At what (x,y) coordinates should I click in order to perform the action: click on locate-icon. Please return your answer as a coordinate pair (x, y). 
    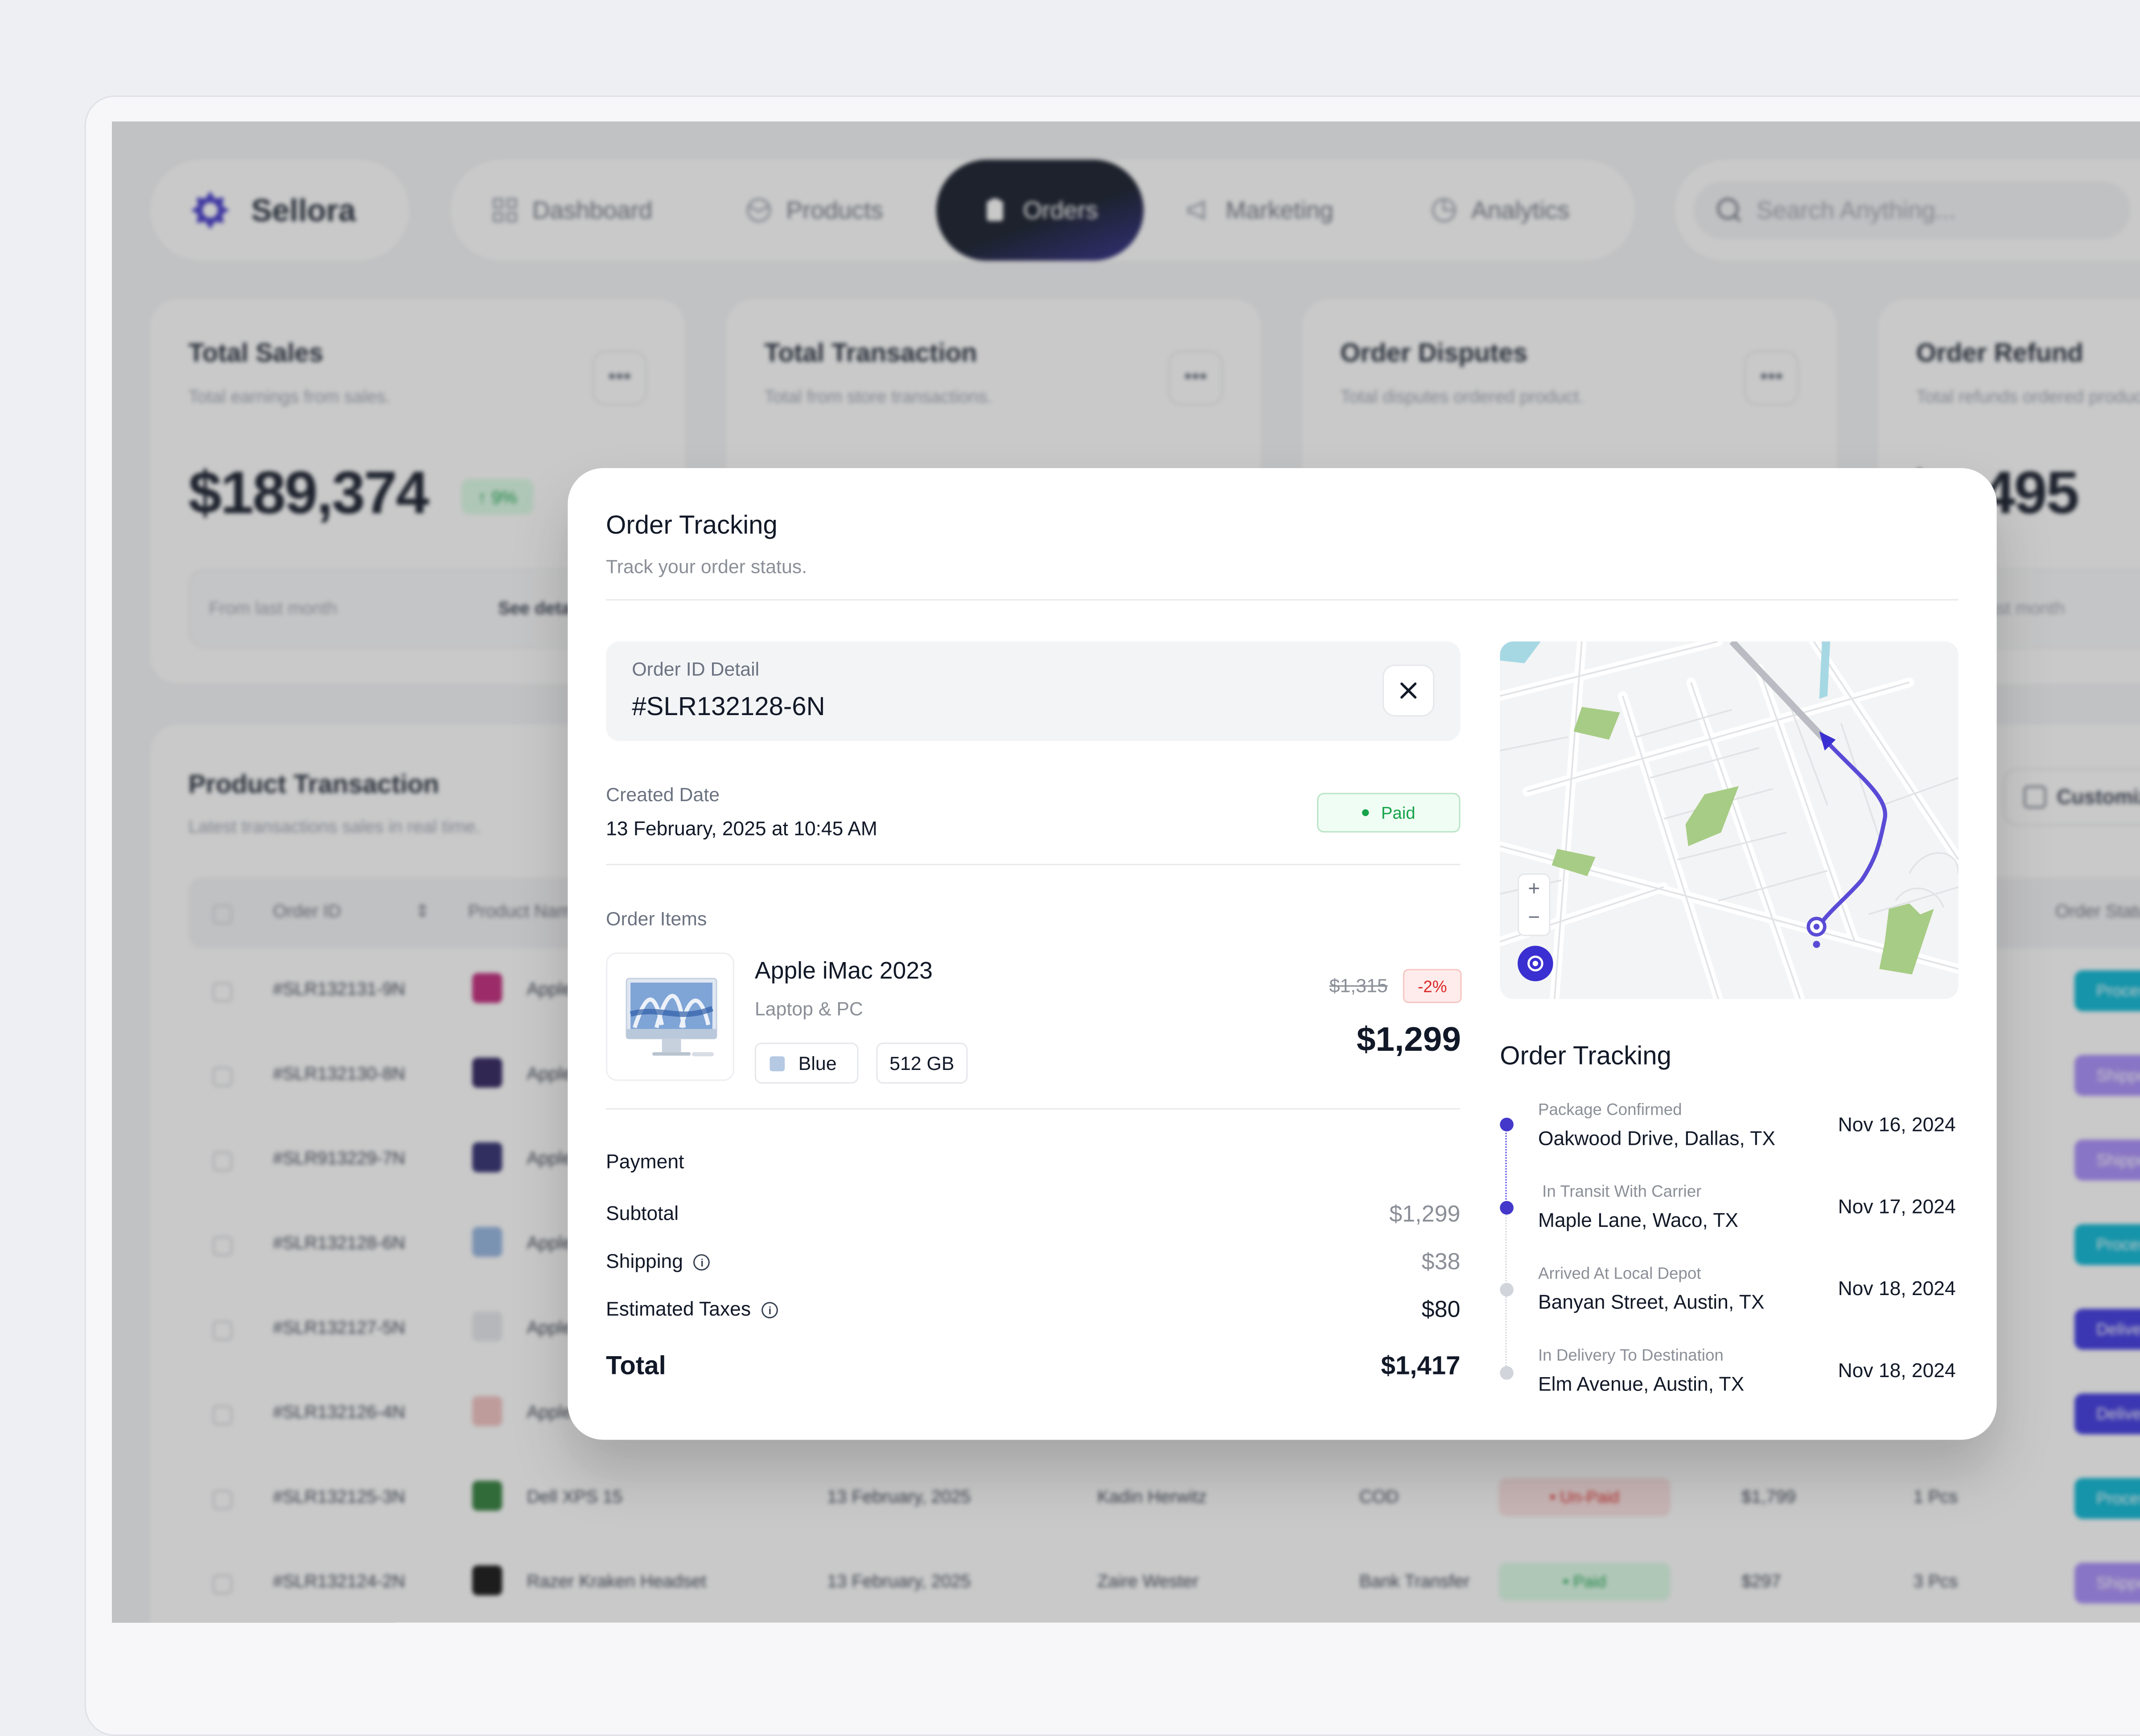
    Looking at the image, I should click on (1535, 963).